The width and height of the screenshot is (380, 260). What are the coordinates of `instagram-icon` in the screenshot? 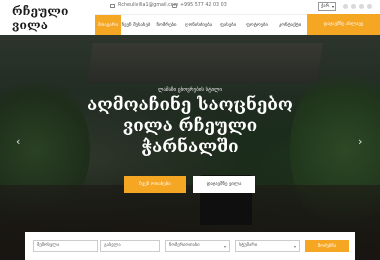 It's located at (353, 6).